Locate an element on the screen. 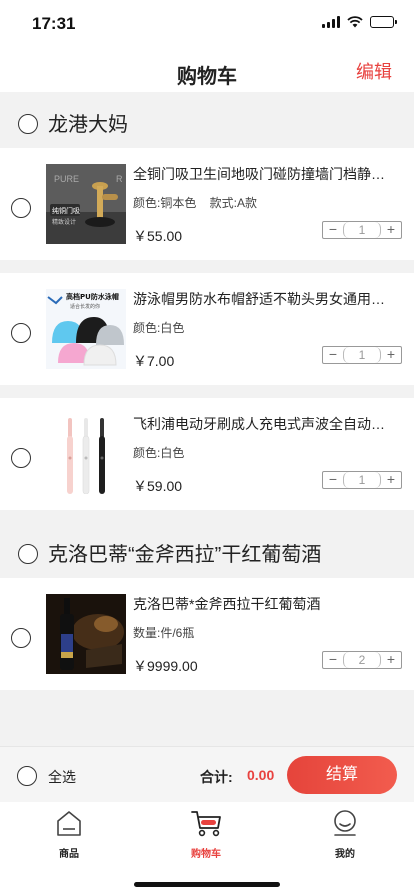 This screenshot has height=896, width=414. item-name: 游泳帽男防水布帽舒适不勒头男女通用长发护耳 is located at coordinates (264, 299).